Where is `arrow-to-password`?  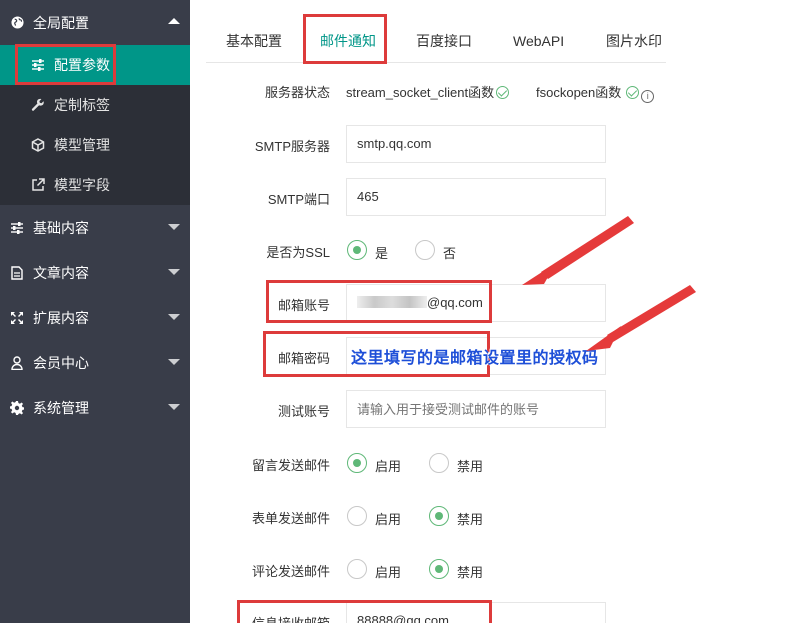 arrow-to-password is located at coordinates (651, 313).